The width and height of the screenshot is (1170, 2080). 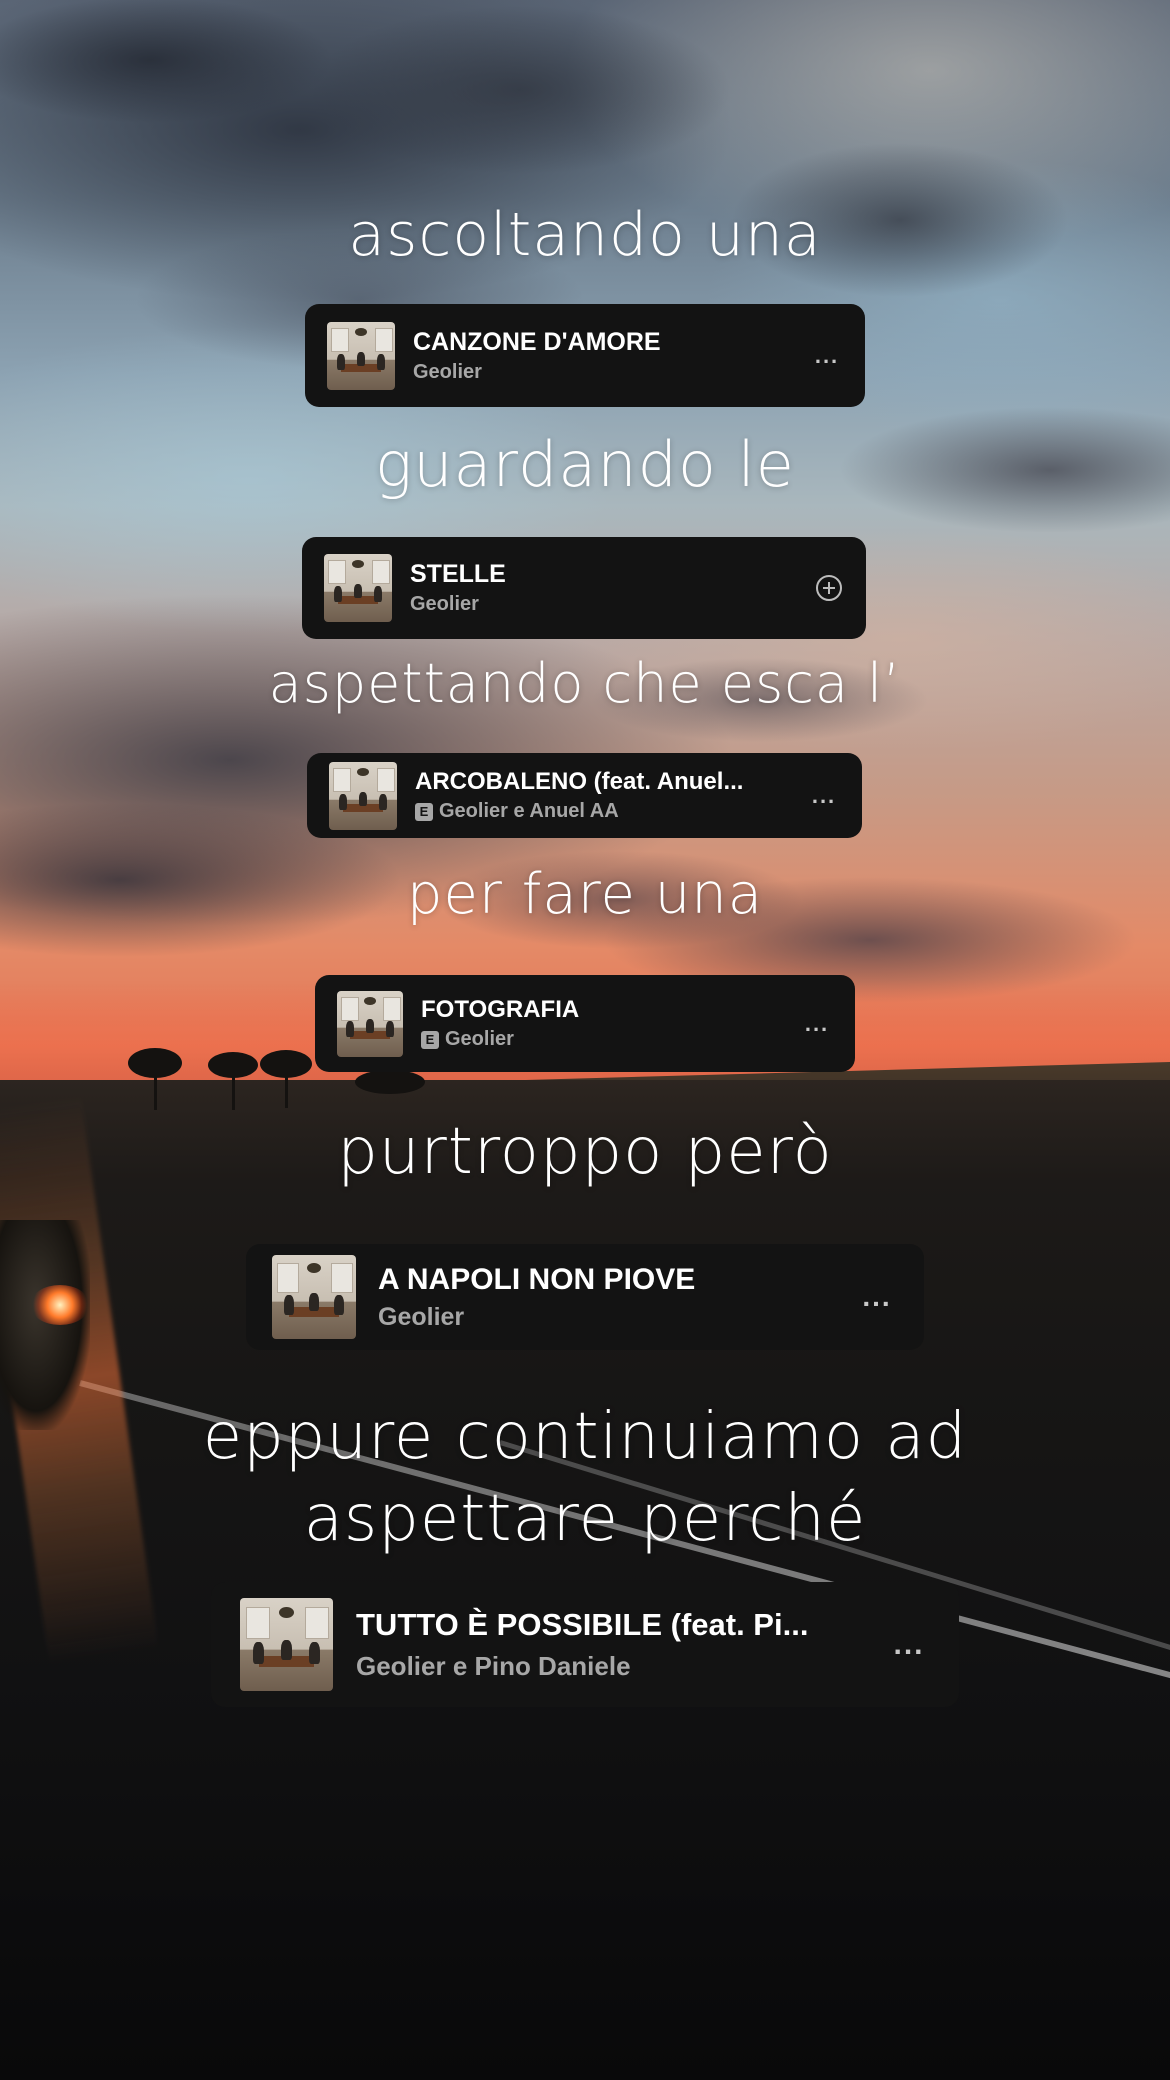 I want to click on motorcycle, so click(x=45, y=1325).